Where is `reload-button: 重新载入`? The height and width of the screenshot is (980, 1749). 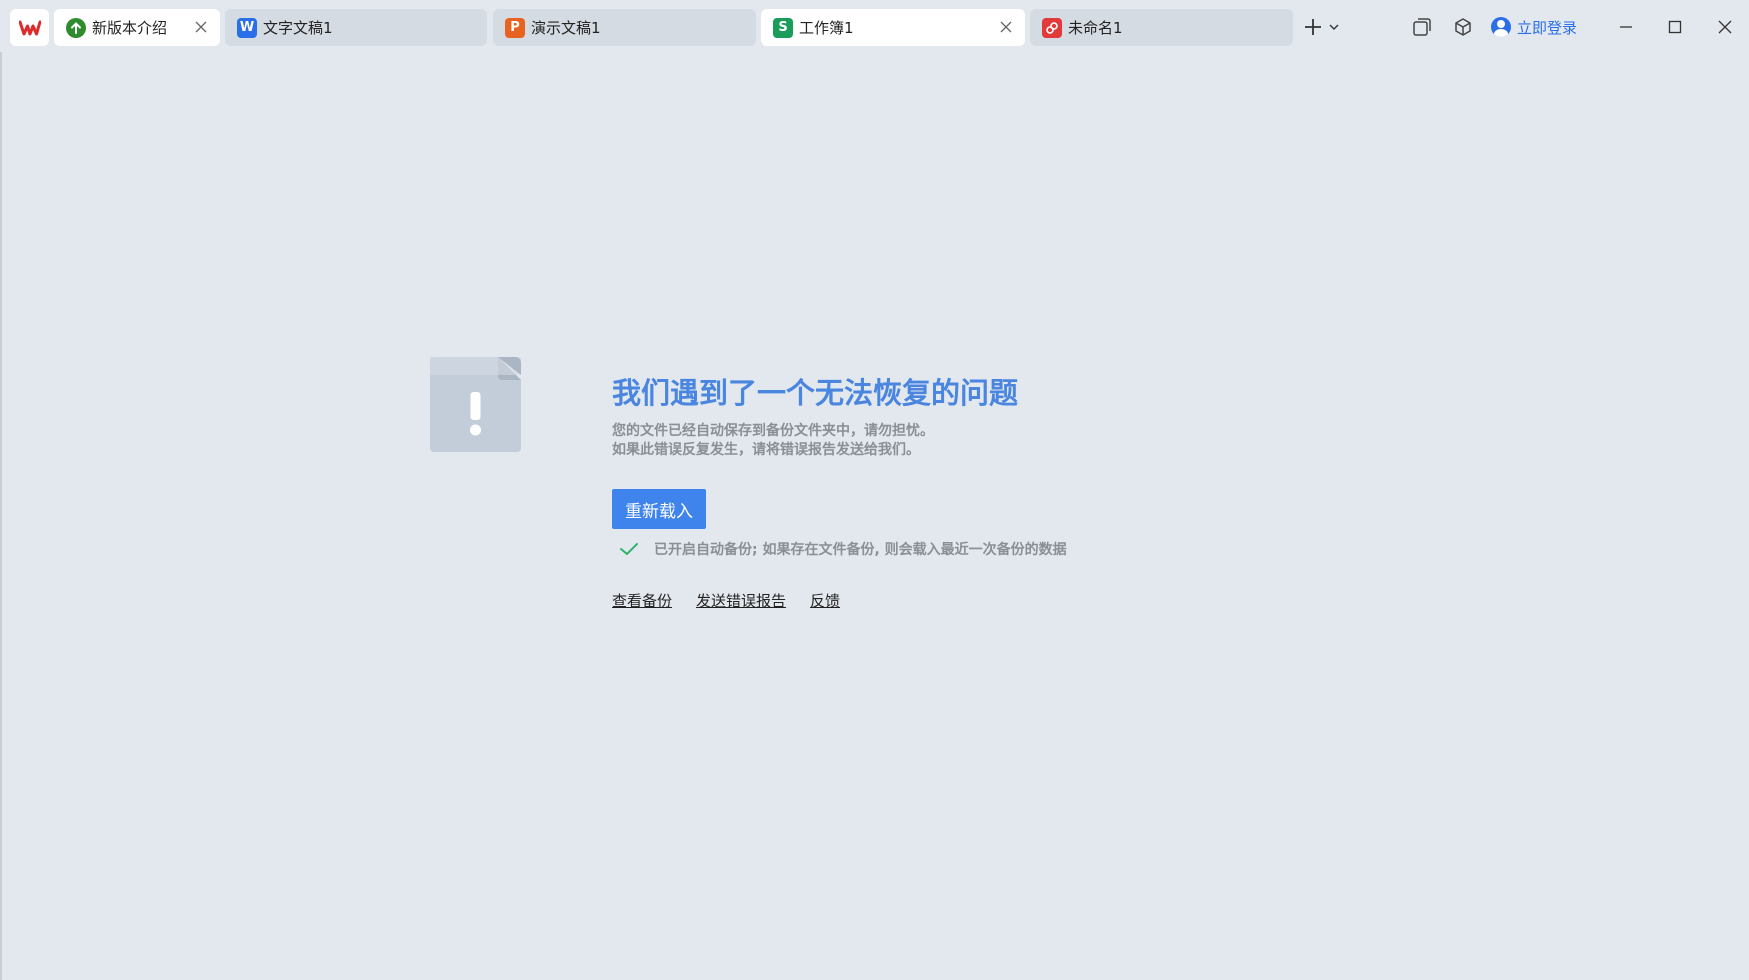 reload-button: 重新载入 is located at coordinates (659, 509).